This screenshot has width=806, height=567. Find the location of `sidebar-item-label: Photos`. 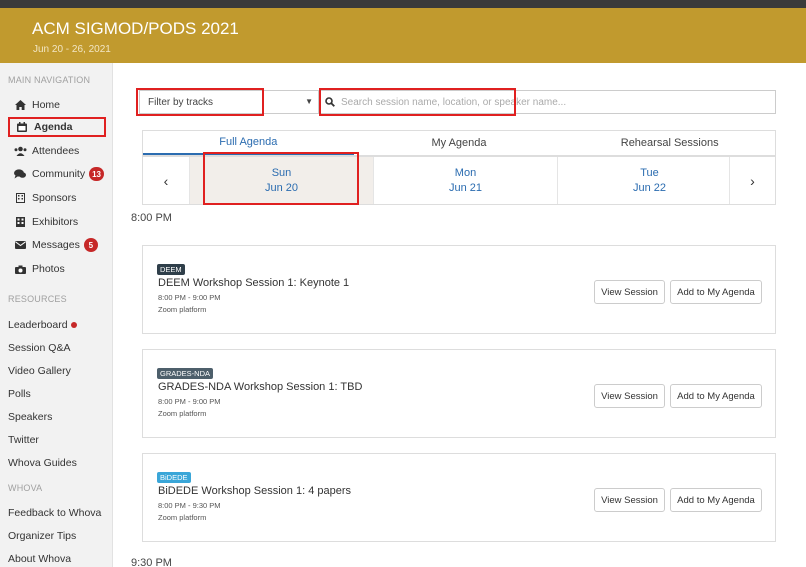

sidebar-item-label: Photos is located at coordinates (48, 269).